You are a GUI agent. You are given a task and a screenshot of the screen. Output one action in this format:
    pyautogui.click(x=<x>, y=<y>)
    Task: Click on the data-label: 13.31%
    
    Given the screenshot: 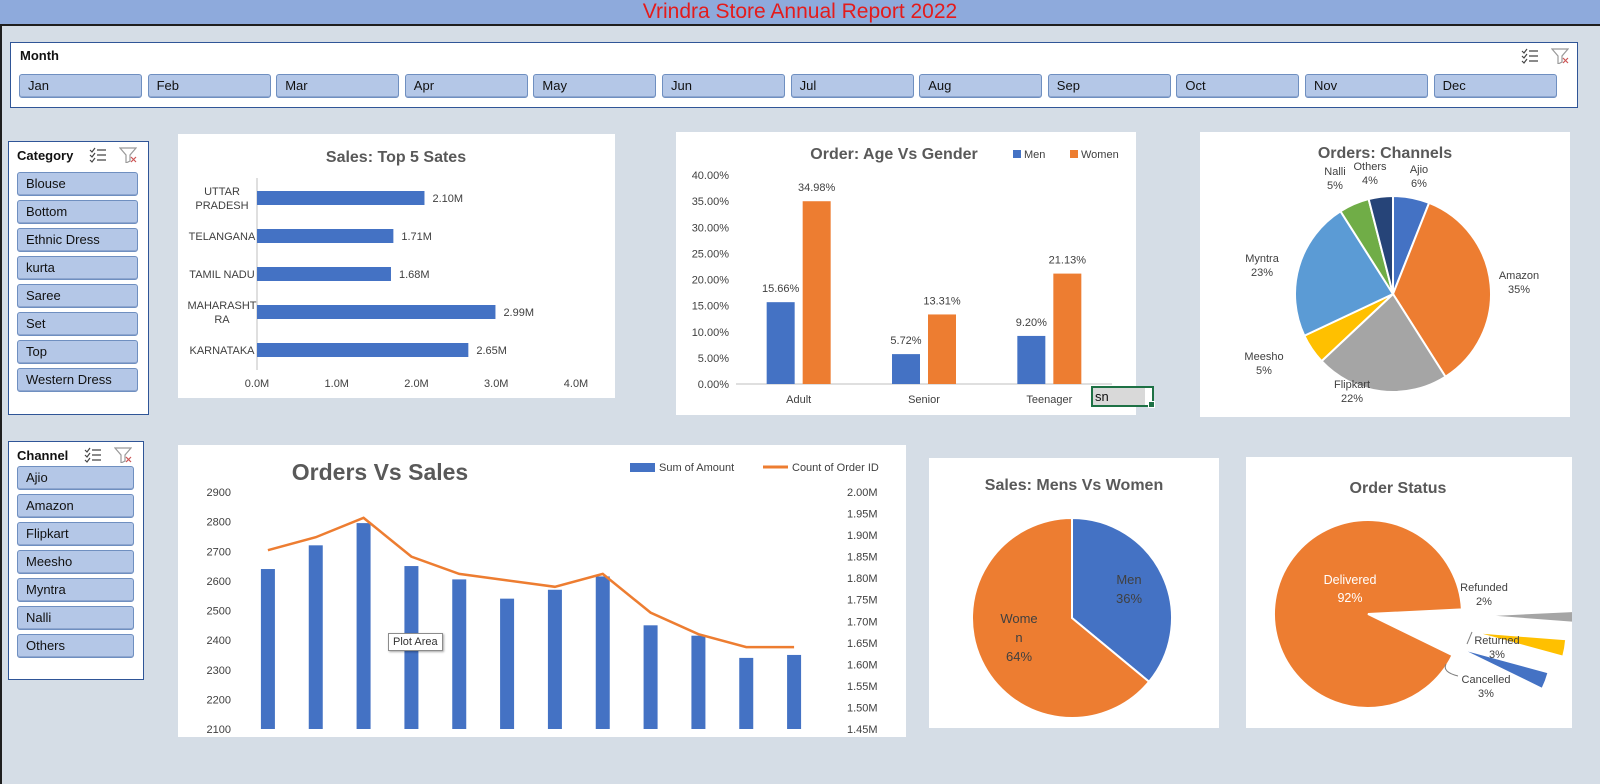 What is the action you would take?
    pyautogui.click(x=942, y=301)
    